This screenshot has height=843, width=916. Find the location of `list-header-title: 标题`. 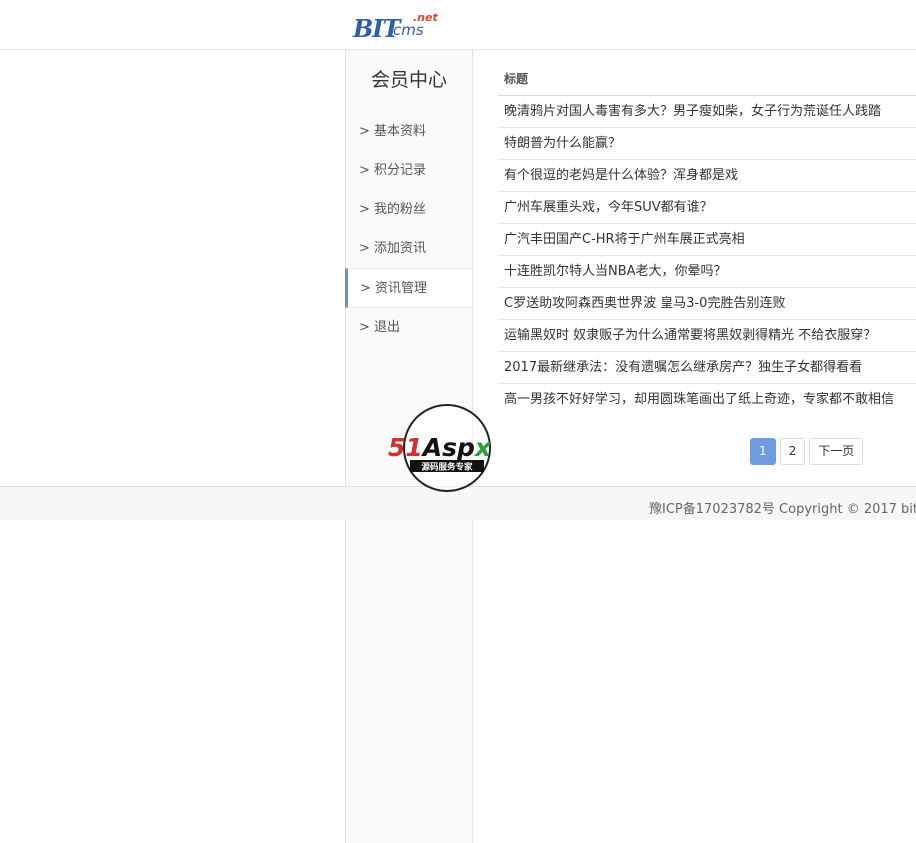

list-header-title: 标题 is located at coordinates (707, 78).